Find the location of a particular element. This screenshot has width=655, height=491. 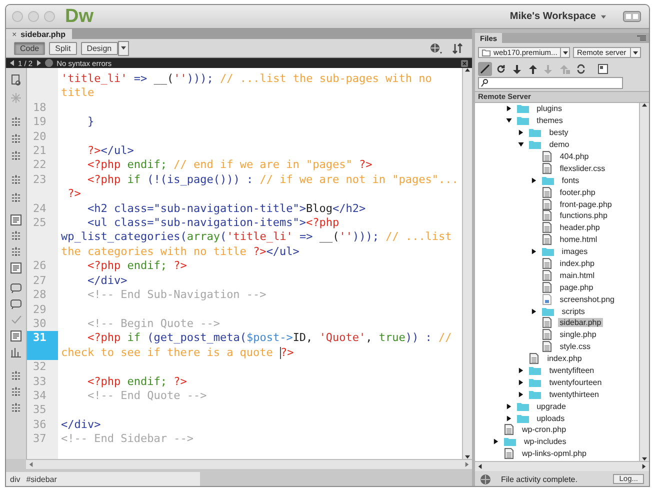

file-tree-item: images is located at coordinates (575, 251).